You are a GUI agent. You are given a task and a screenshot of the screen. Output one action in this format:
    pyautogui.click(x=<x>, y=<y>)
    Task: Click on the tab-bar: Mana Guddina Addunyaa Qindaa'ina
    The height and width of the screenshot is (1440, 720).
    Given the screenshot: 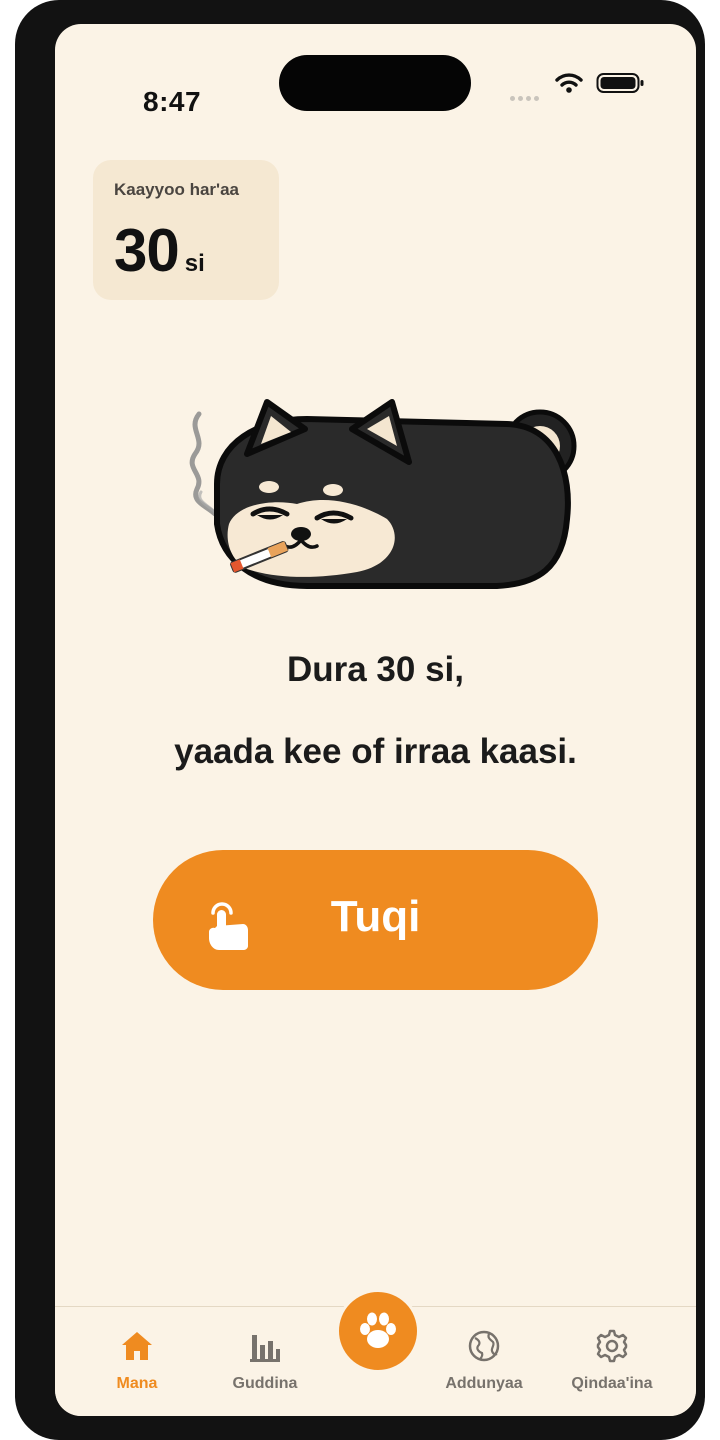 What is the action you would take?
    pyautogui.click(x=375, y=1352)
    